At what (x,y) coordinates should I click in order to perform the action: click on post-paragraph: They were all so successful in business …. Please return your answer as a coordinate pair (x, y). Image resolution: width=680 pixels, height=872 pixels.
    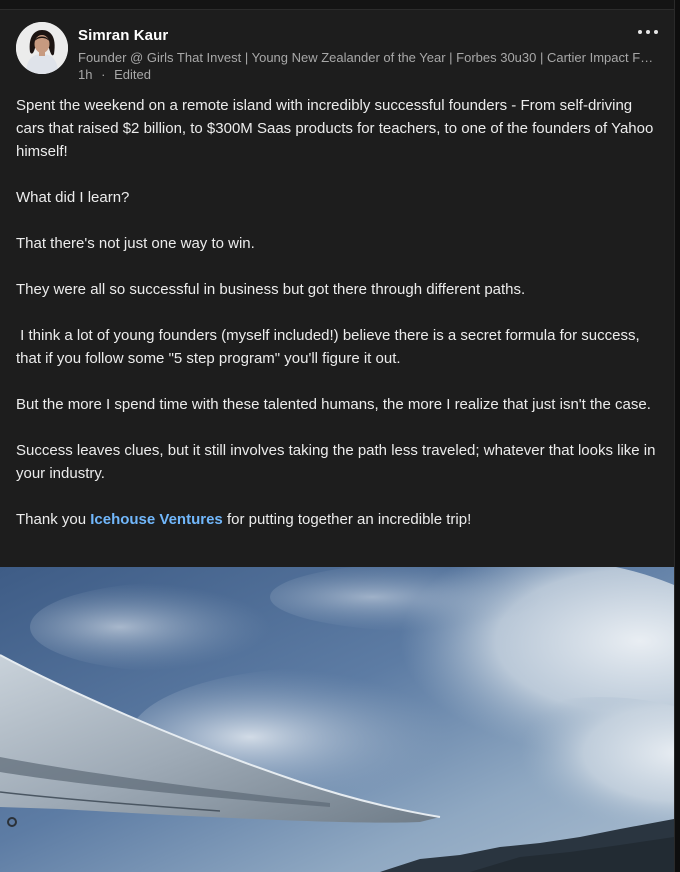
    Looking at the image, I should click on (271, 289).